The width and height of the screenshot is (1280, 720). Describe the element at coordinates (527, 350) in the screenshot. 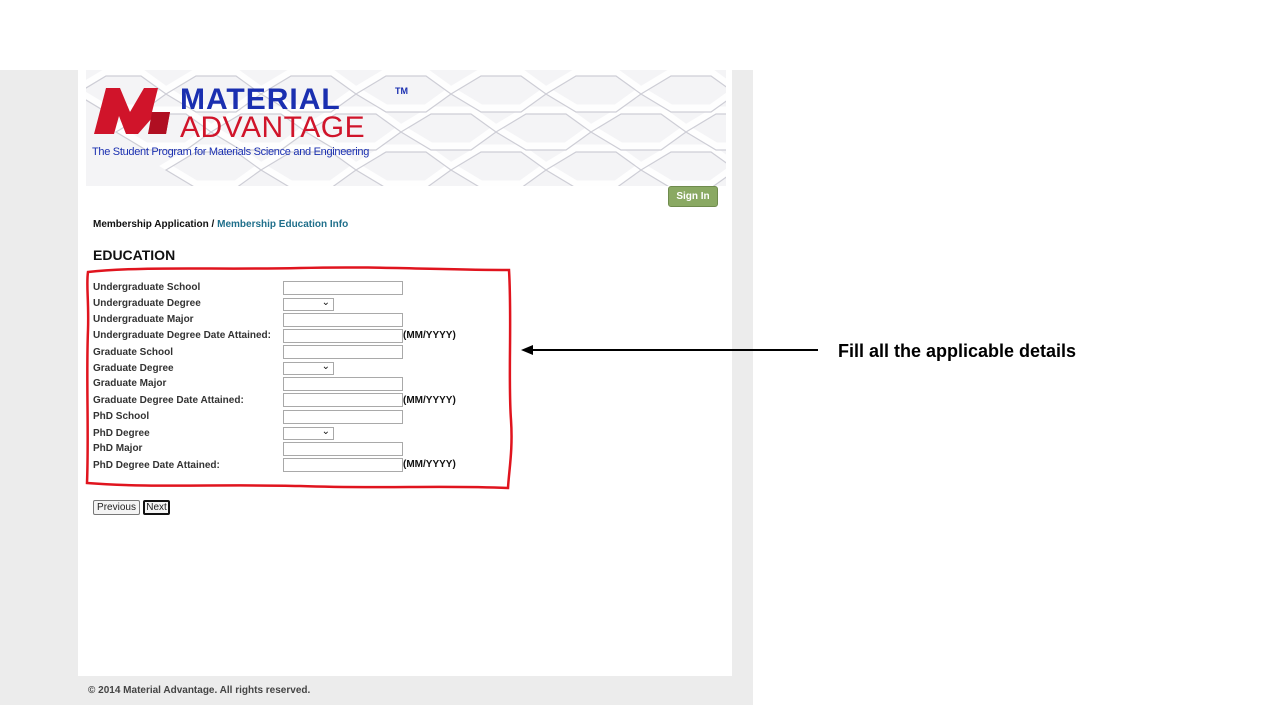

I see `arrow-head-icon` at that location.